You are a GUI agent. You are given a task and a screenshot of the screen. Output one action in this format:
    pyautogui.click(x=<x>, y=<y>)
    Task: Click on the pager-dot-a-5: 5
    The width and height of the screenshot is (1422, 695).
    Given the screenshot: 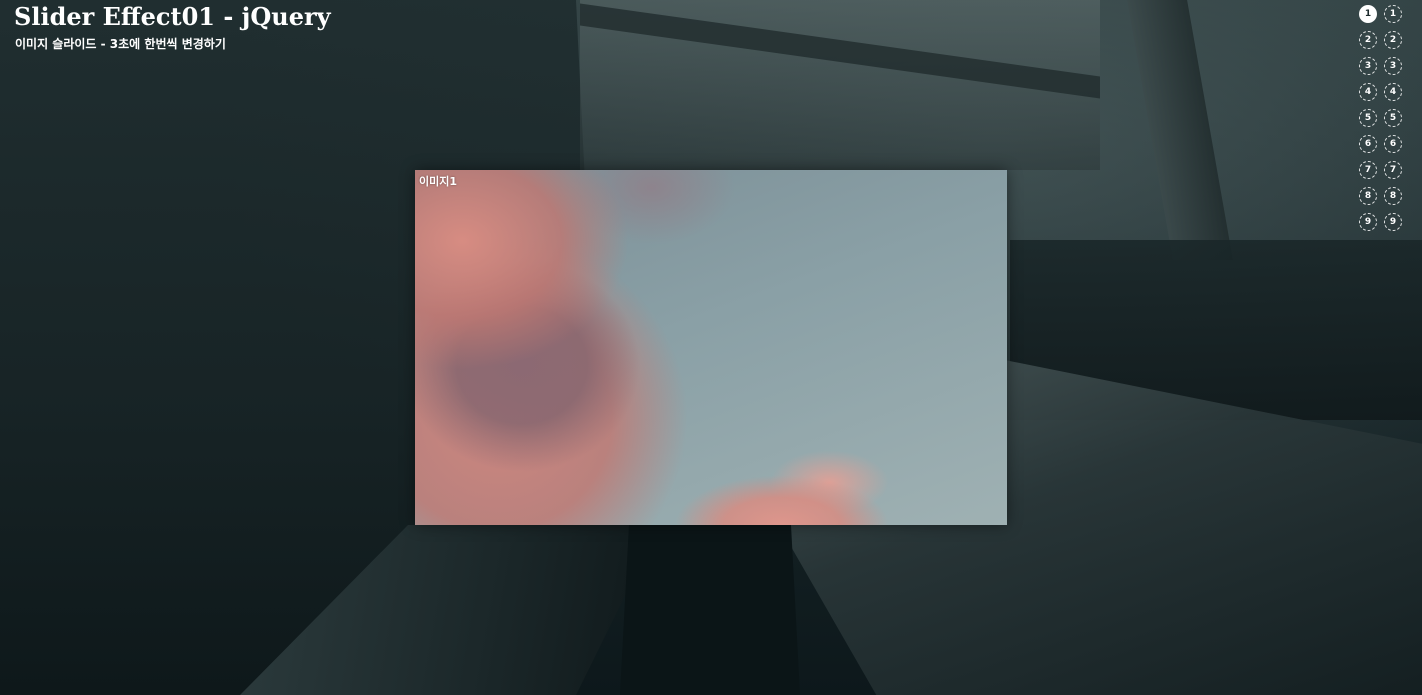 What is the action you would take?
    pyautogui.click(x=1368, y=118)
    